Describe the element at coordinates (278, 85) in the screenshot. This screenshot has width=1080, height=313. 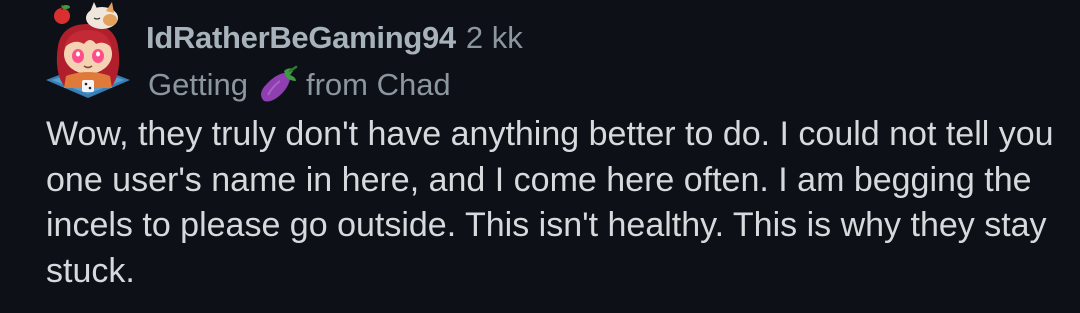
I see `eggplant-emoji-icon` at that location.